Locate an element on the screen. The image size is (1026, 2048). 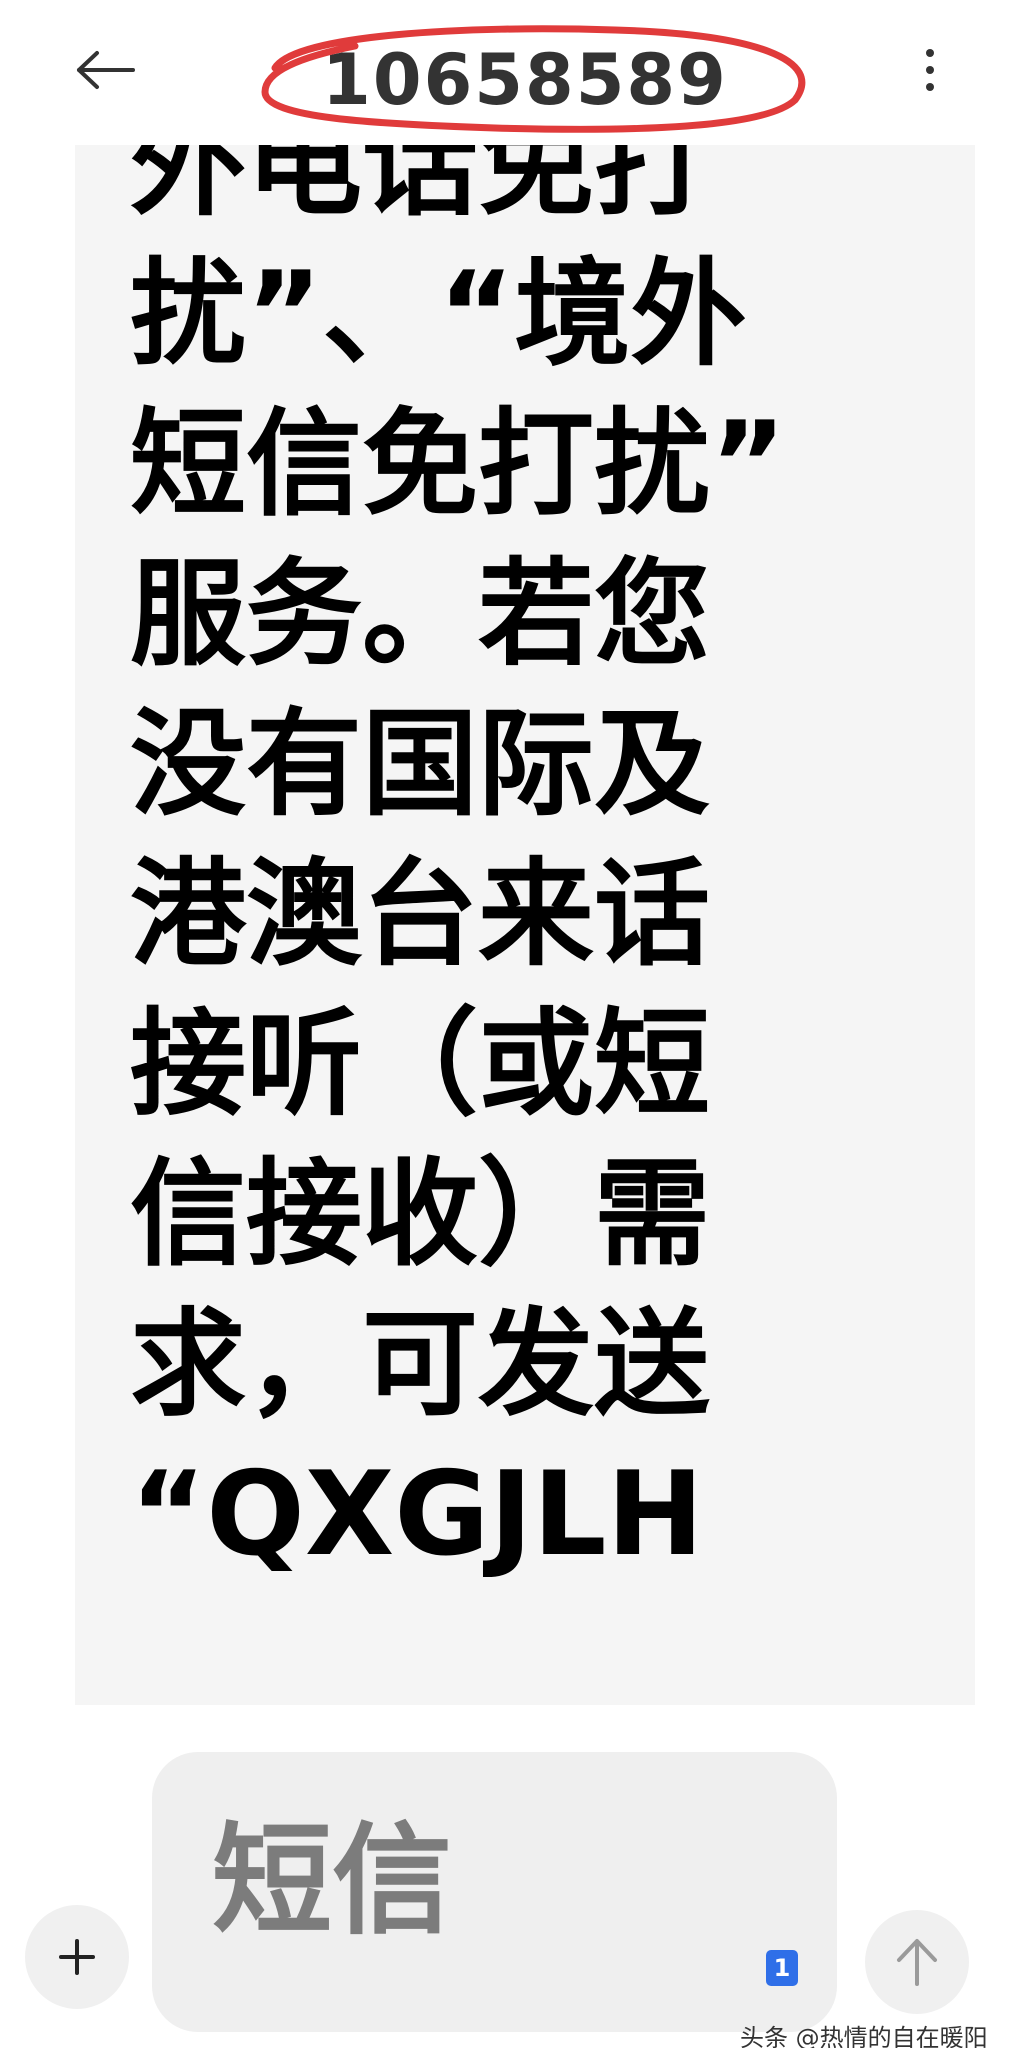
conversation-header: 10658589 is located at coordinates (513, 75).